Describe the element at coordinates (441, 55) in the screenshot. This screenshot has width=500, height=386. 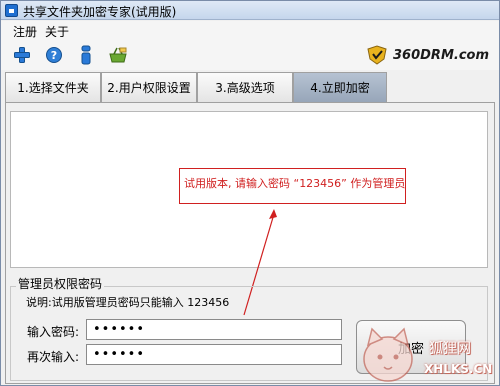
I see `brand-text: 360DRM.com` at that location.